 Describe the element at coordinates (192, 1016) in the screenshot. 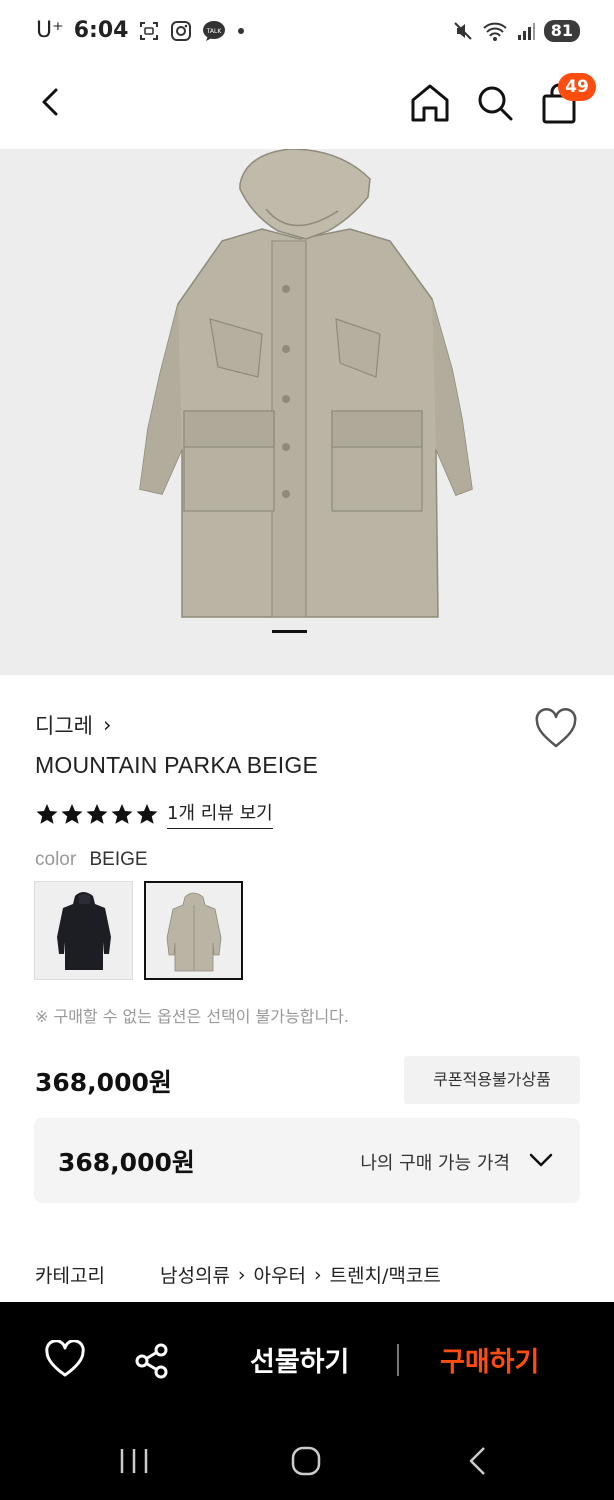

I see `option-notice: ※ 구매할 수 없는 옵션은 선택이 불가능합니다.` at that location.